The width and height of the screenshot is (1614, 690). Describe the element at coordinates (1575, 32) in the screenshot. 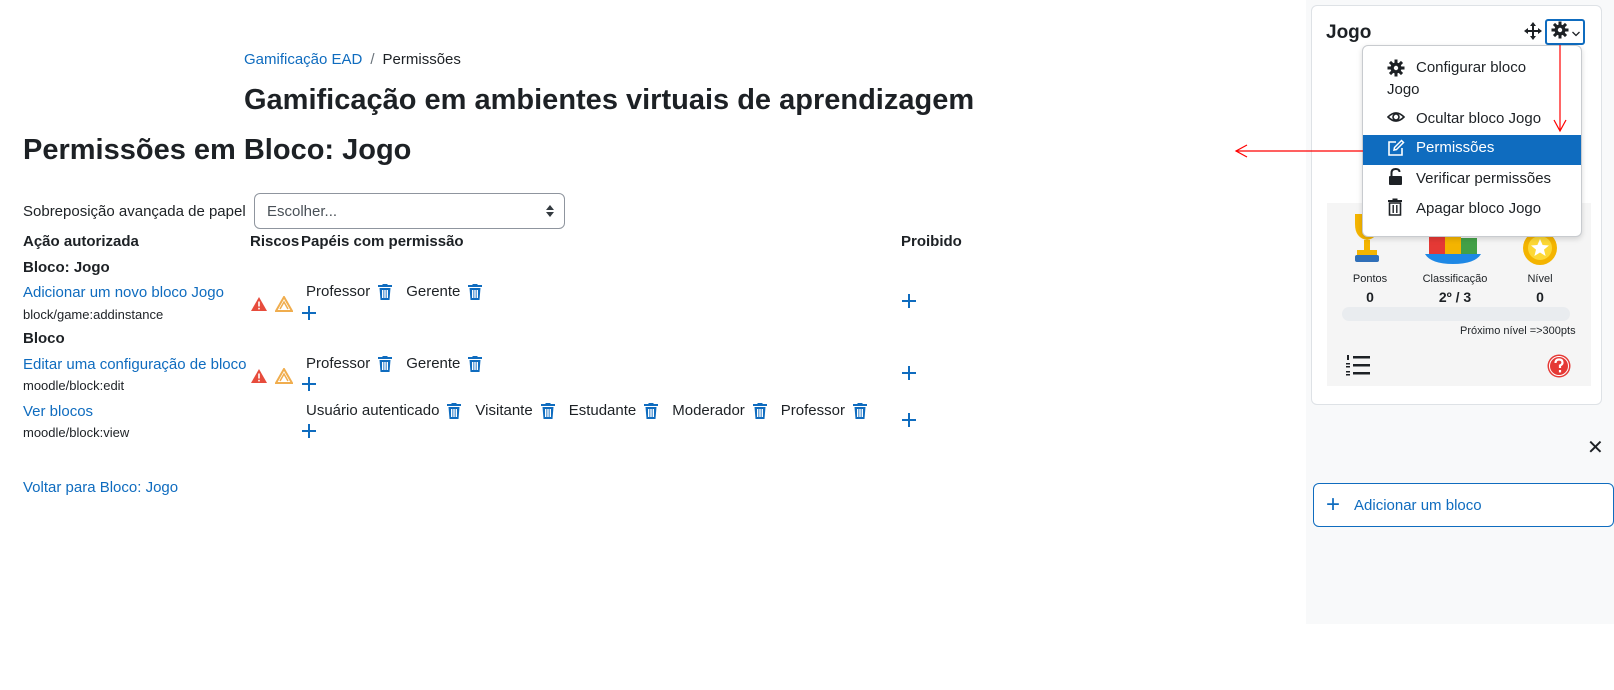

I see `chevron-down-icon` at that location.